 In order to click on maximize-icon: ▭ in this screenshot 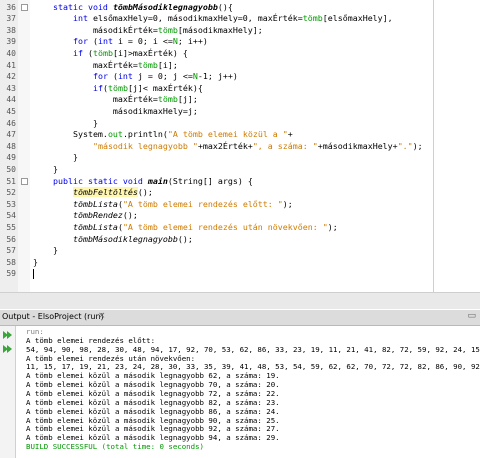, I will do `click(471, 316)`.